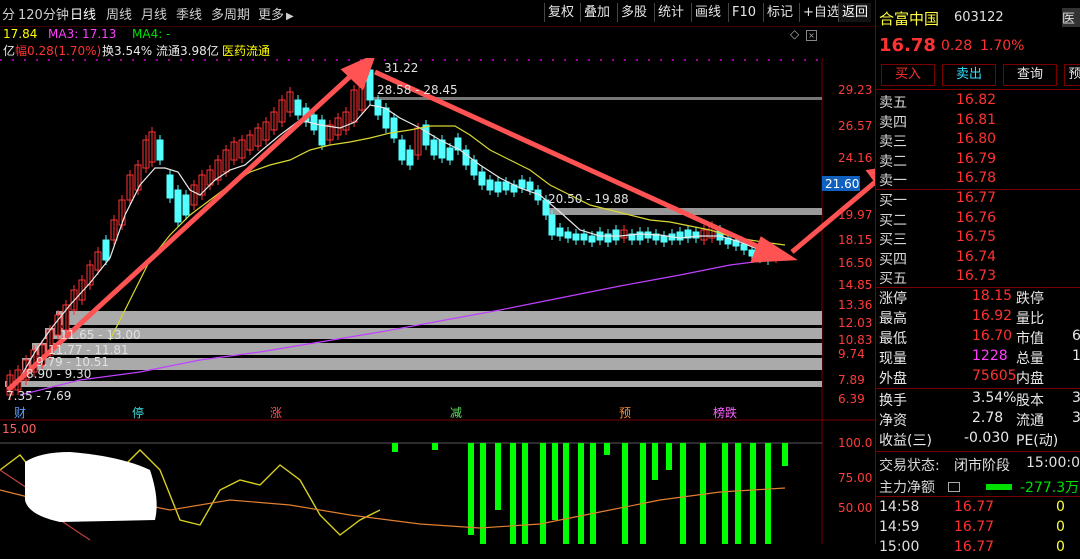  What do you see at coordinates (893, 122) in the screenshot?
I see `ask-row-label: 卖四` at bounding box center [893, 122].